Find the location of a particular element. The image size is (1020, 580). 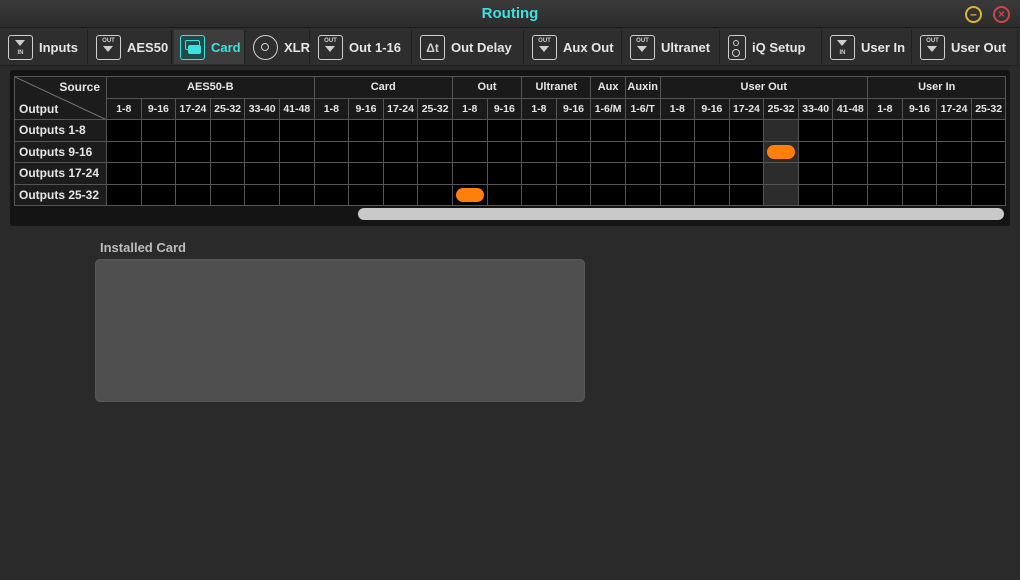

scrollbar-thumb is located at coordinates (681, 214).